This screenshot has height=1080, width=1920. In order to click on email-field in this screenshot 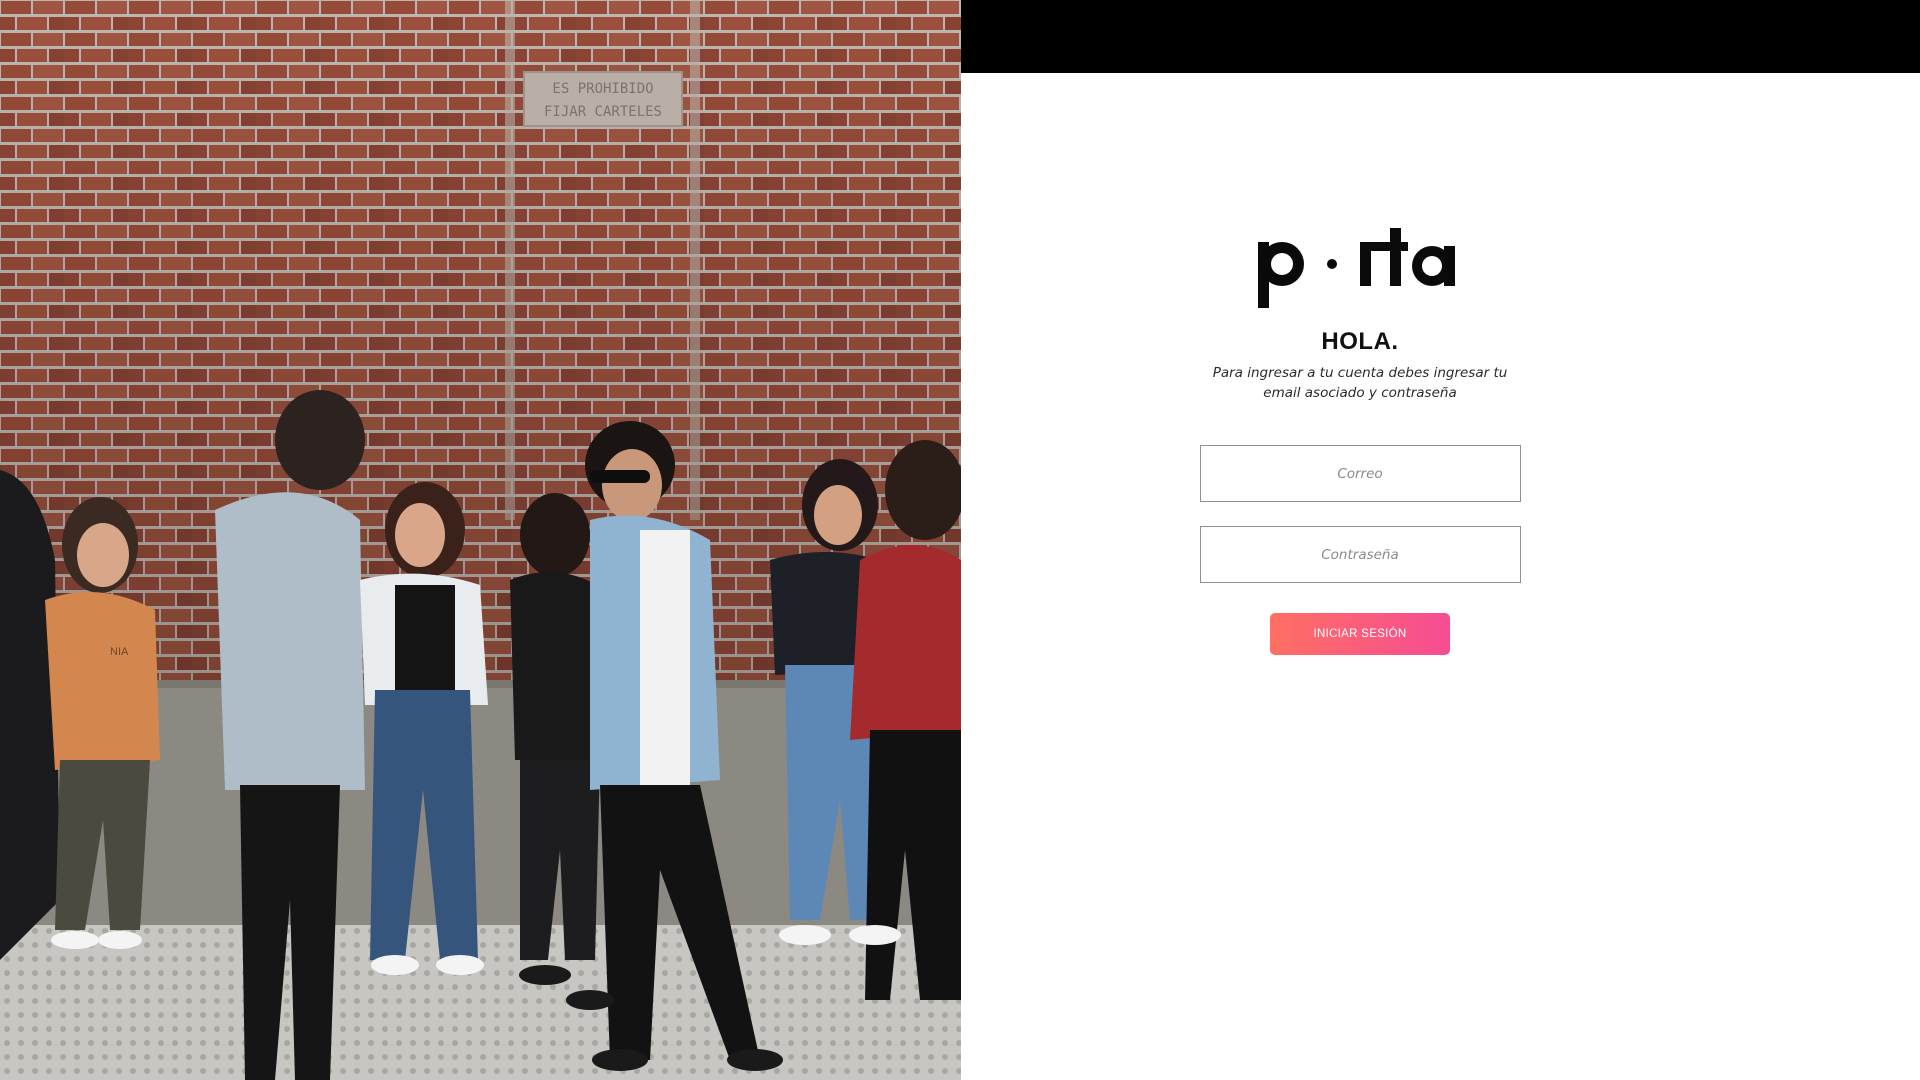, I will do `click(1360, 473)`.